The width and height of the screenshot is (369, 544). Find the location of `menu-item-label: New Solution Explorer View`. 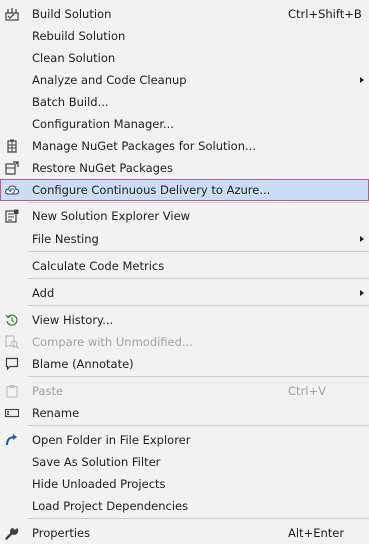

menu-item-label: New Solution Explorer View is located at coordinates (111, 216).